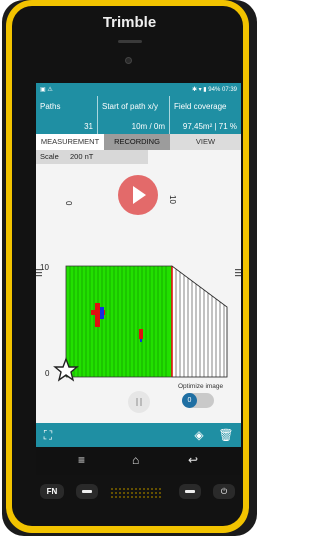  Describe the element at coordinates (48, 435) in the screenshot. I see `fullscreen-icon: ⛶` at that location.